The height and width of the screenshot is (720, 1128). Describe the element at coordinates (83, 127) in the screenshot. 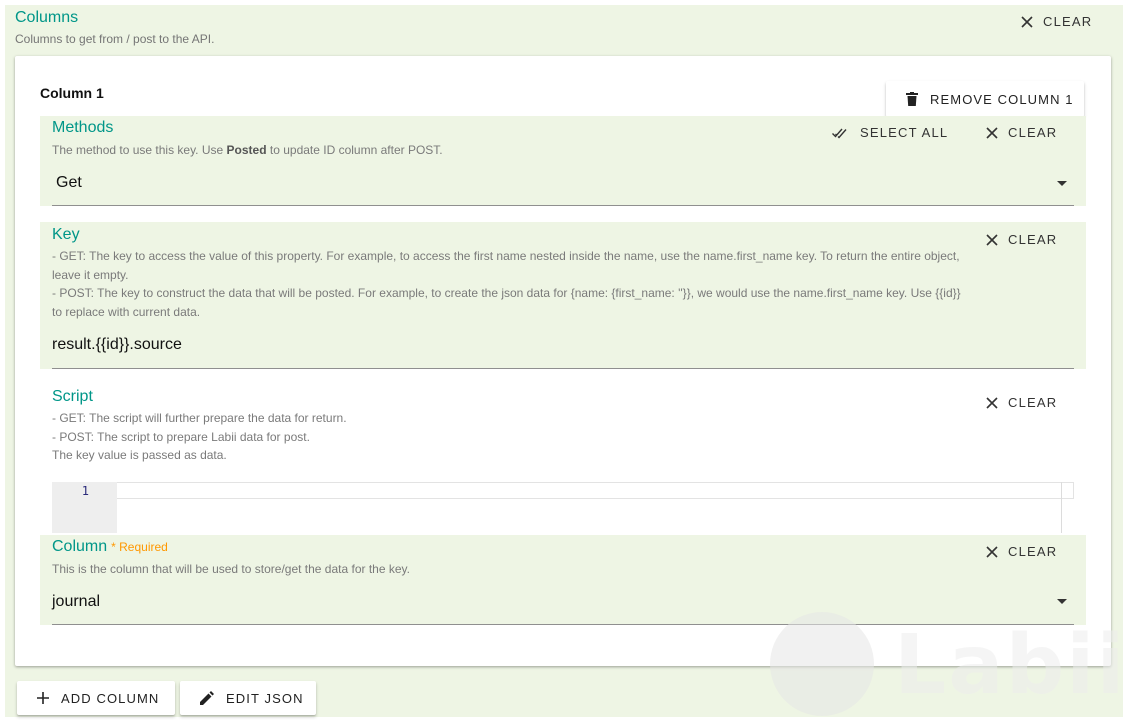

I see `methods-title: Methods` at that location.